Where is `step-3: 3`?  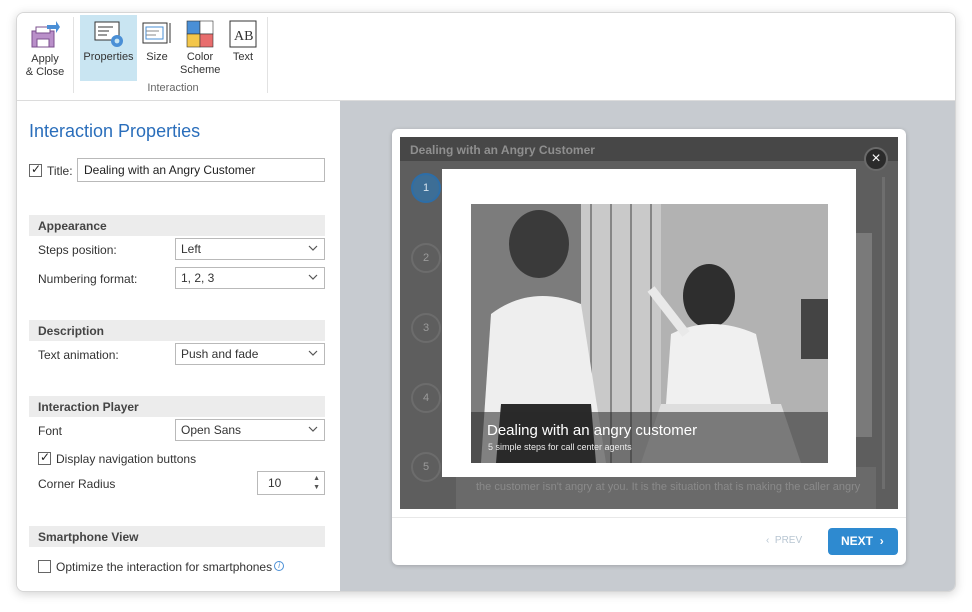 step-3: 3 is located at coordinates (426, 328).